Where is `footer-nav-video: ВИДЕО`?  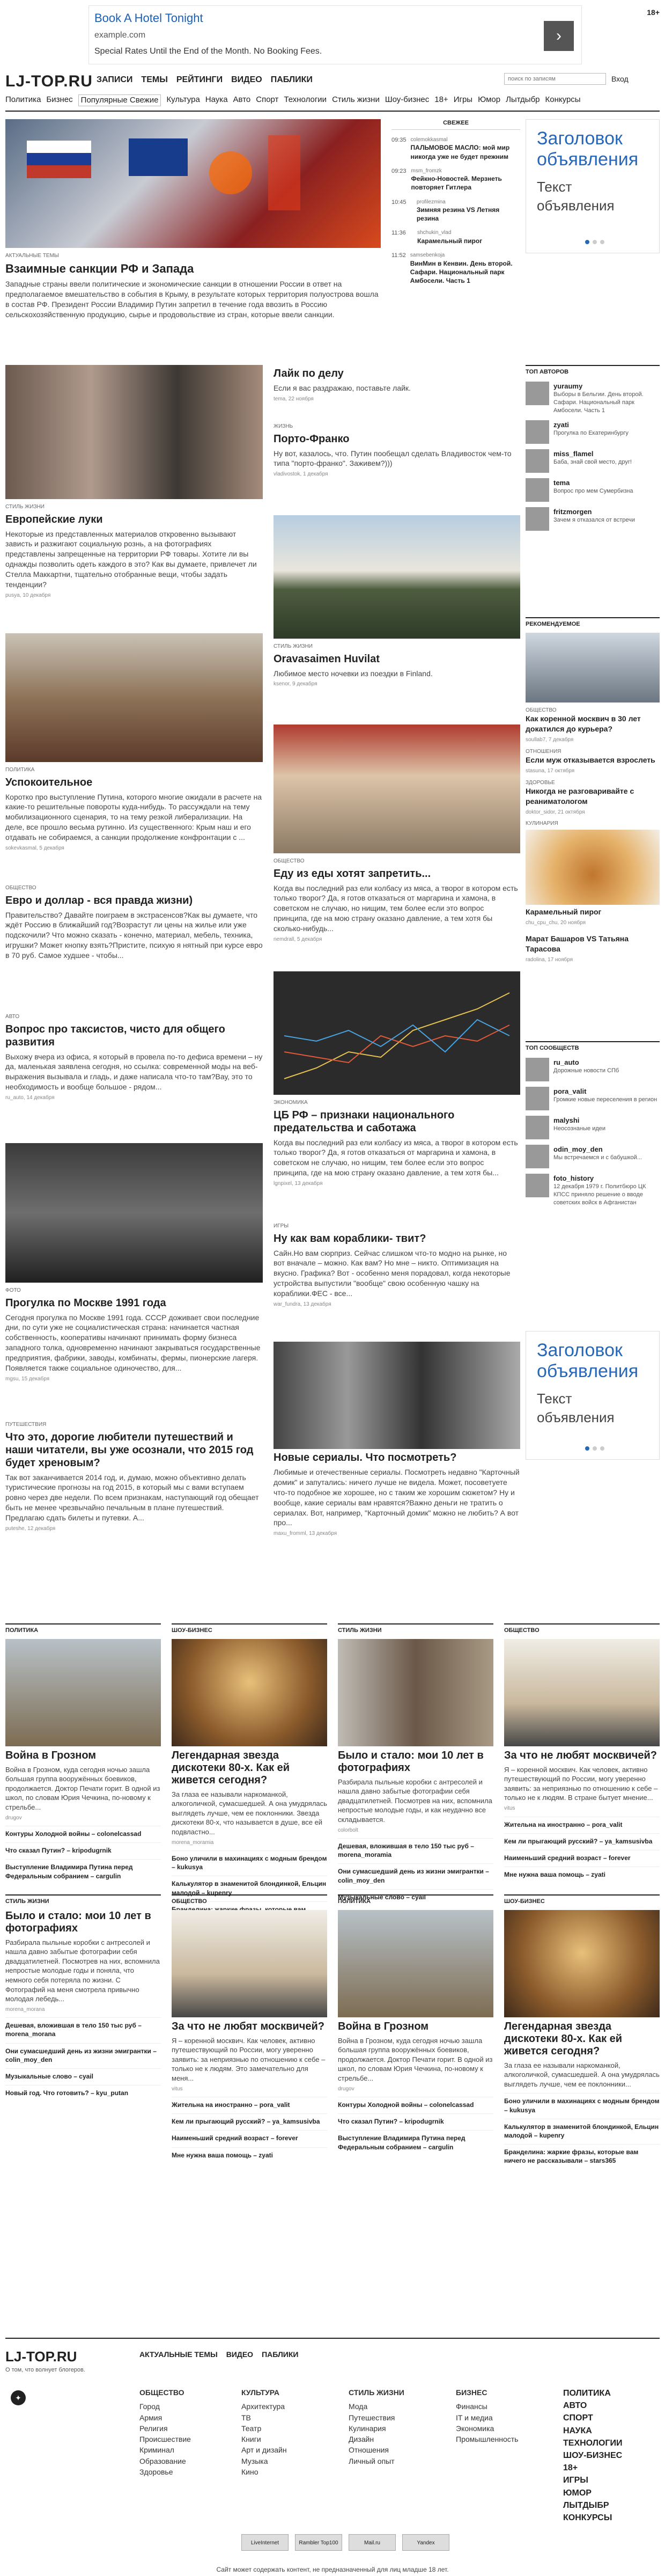
footer-nav-video: ВИДЕО is located at coordinates (239, 2355).